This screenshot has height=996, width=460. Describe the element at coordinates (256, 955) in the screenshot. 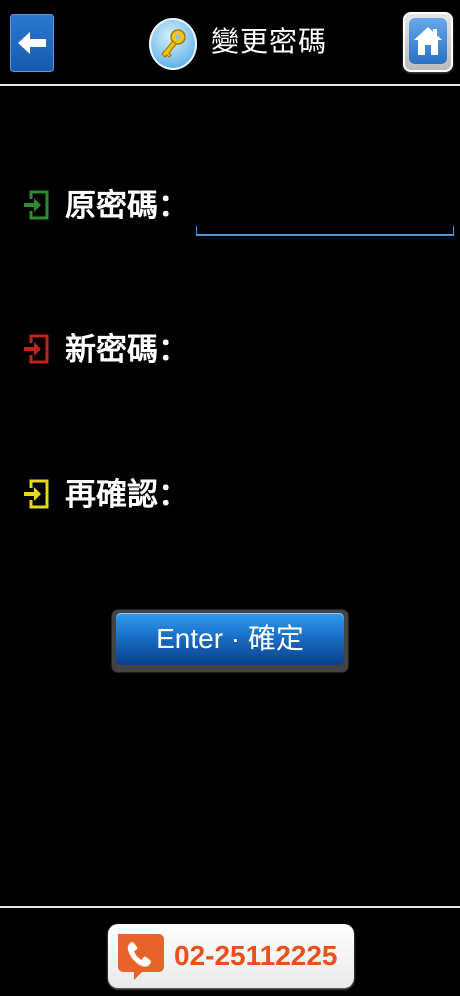

I see `phone-number: 02-25112225` at that location.